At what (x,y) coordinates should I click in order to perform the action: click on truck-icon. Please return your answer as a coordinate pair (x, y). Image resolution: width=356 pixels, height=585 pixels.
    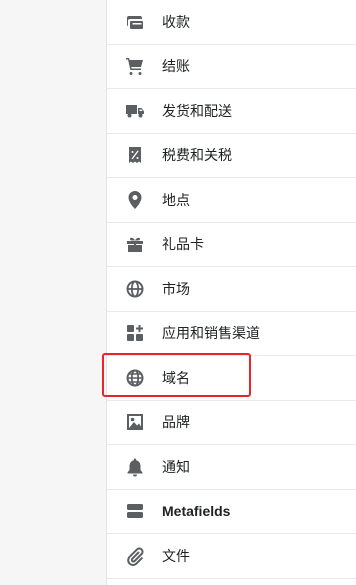
    Looking at the image, I should click on (135, 111).